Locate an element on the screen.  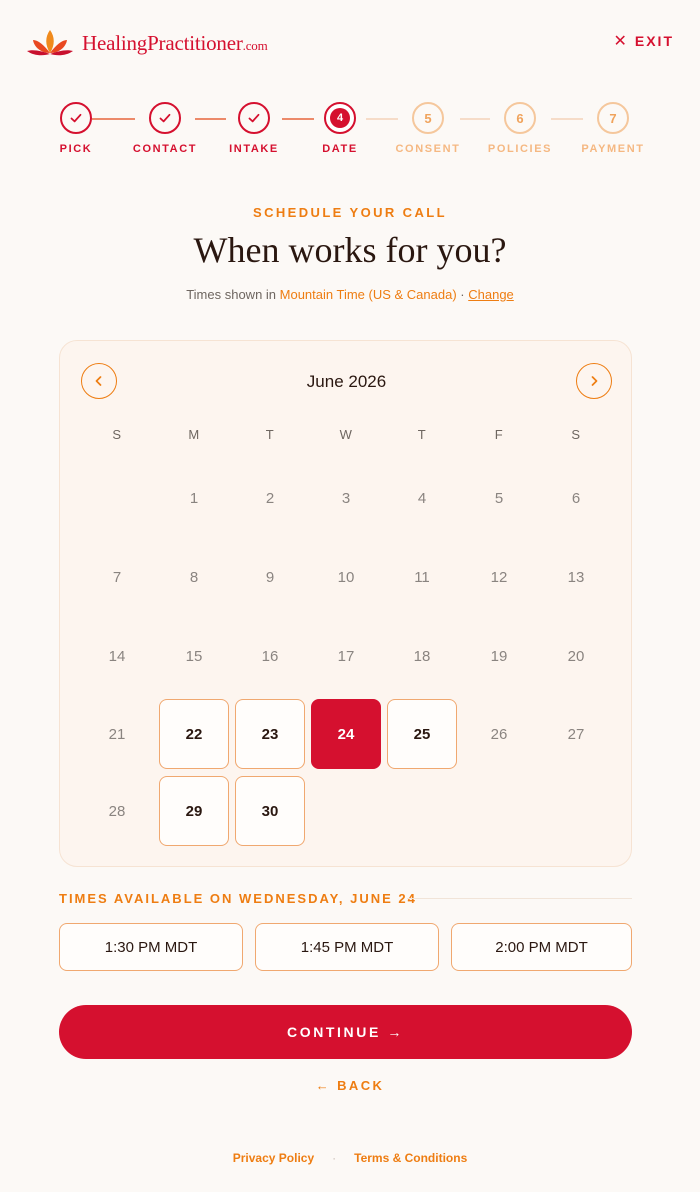
calendar-day: 3 is located at coordinates (346, 498).